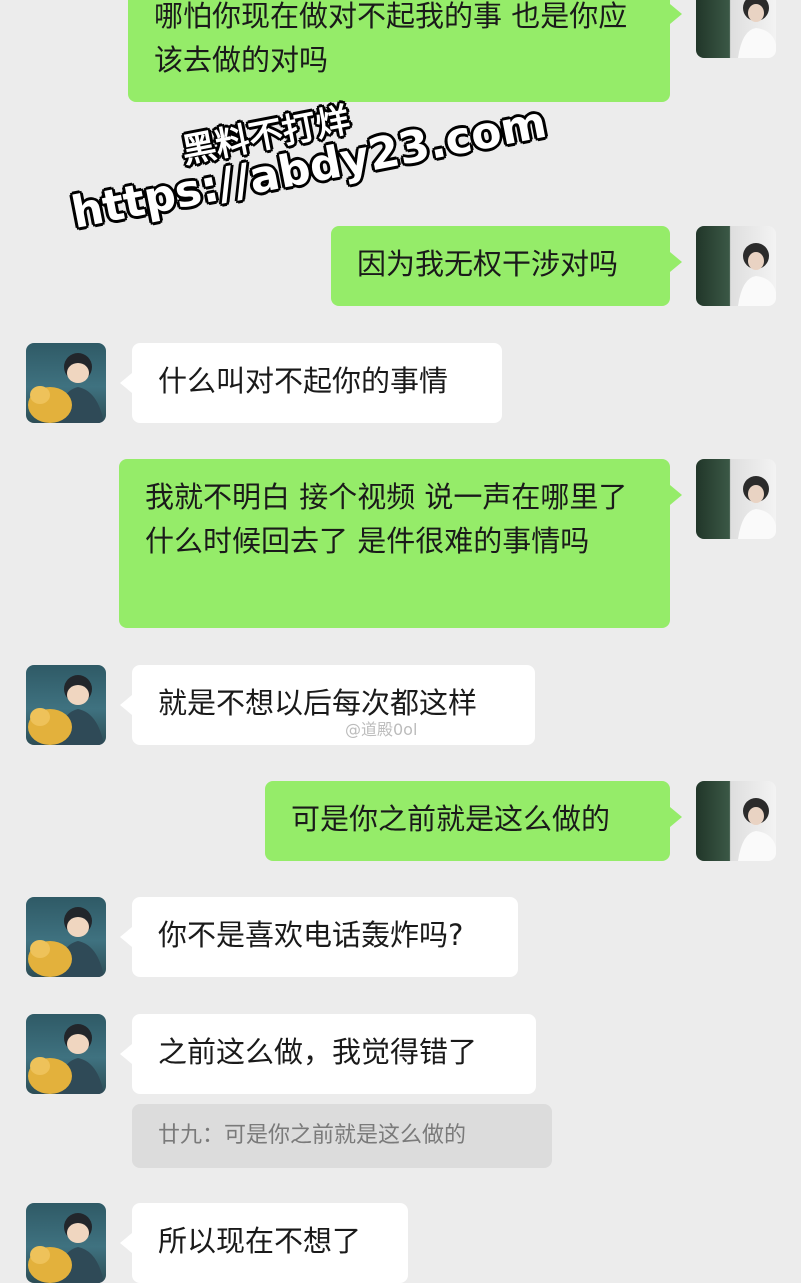 The width and height of the screenshot is (801, 1283). I want to click on quoted-message: 廿九：可是你之前就是这么做的, so click(342, 1136).